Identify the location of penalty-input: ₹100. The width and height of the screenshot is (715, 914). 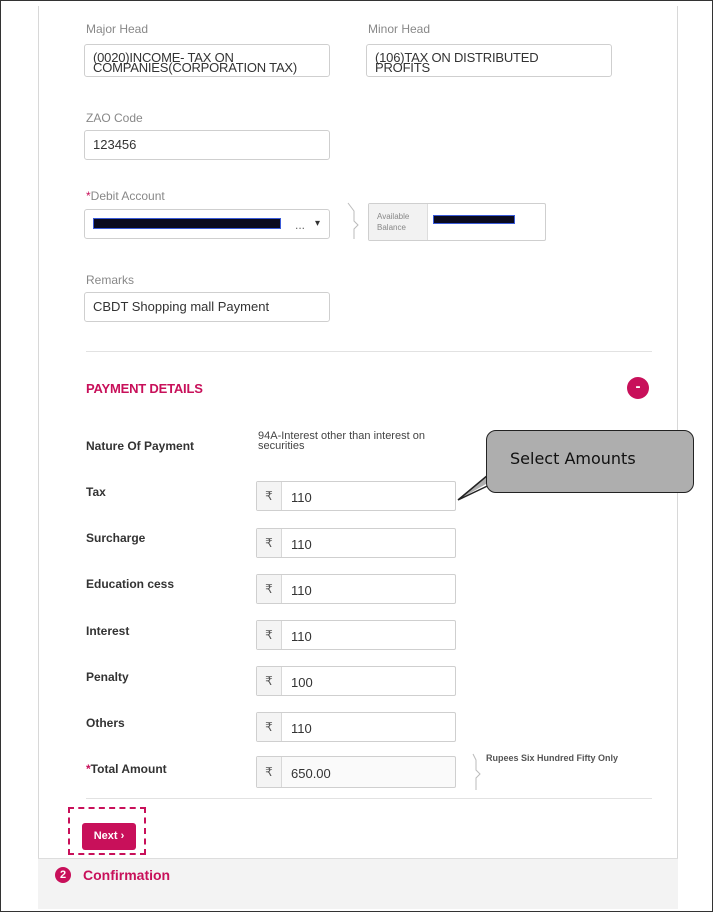
(356, 681).